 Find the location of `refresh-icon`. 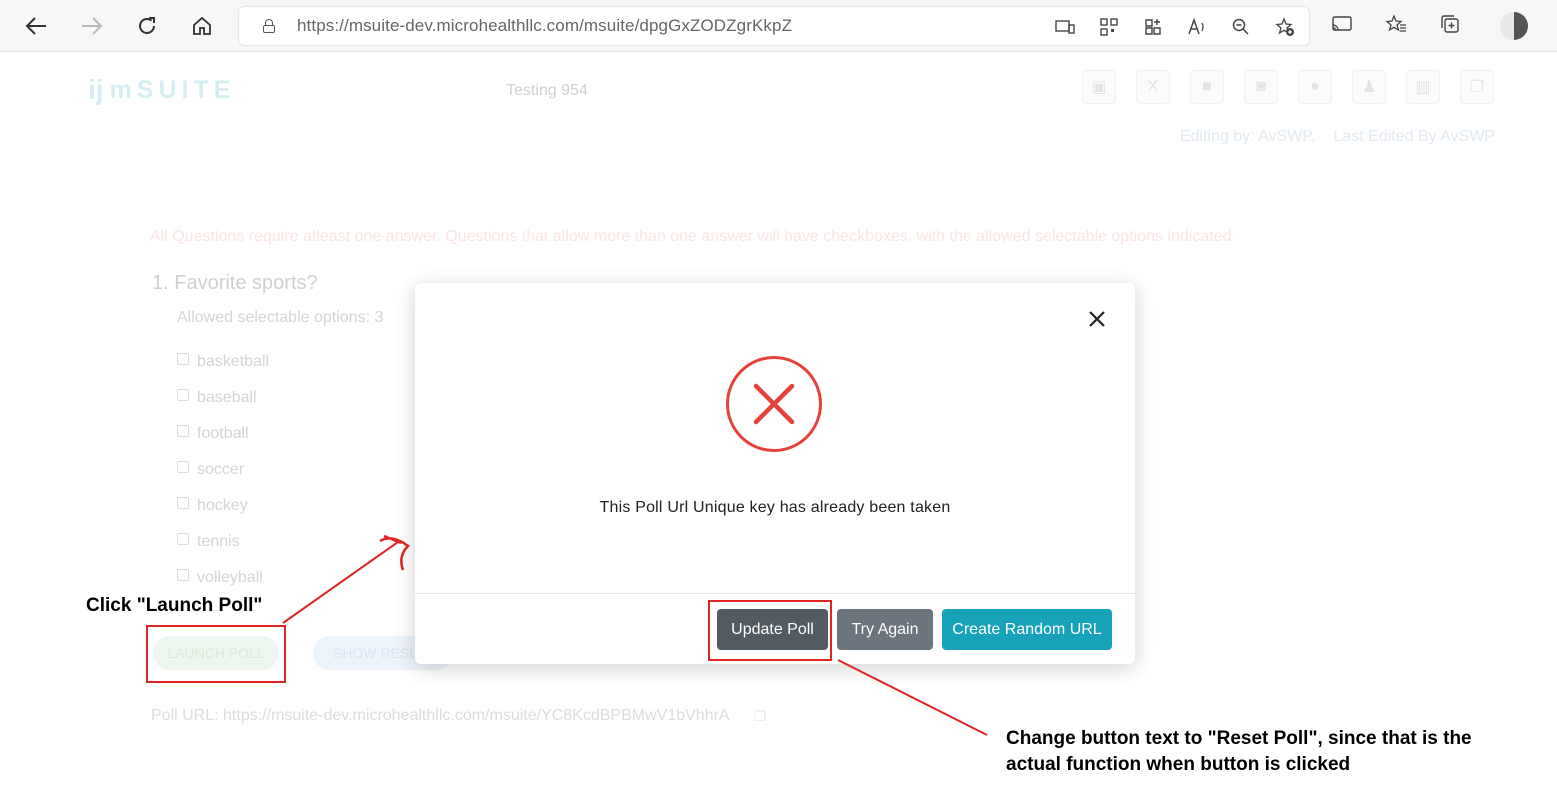

refresh-icon is located at coordinates (147, 26).